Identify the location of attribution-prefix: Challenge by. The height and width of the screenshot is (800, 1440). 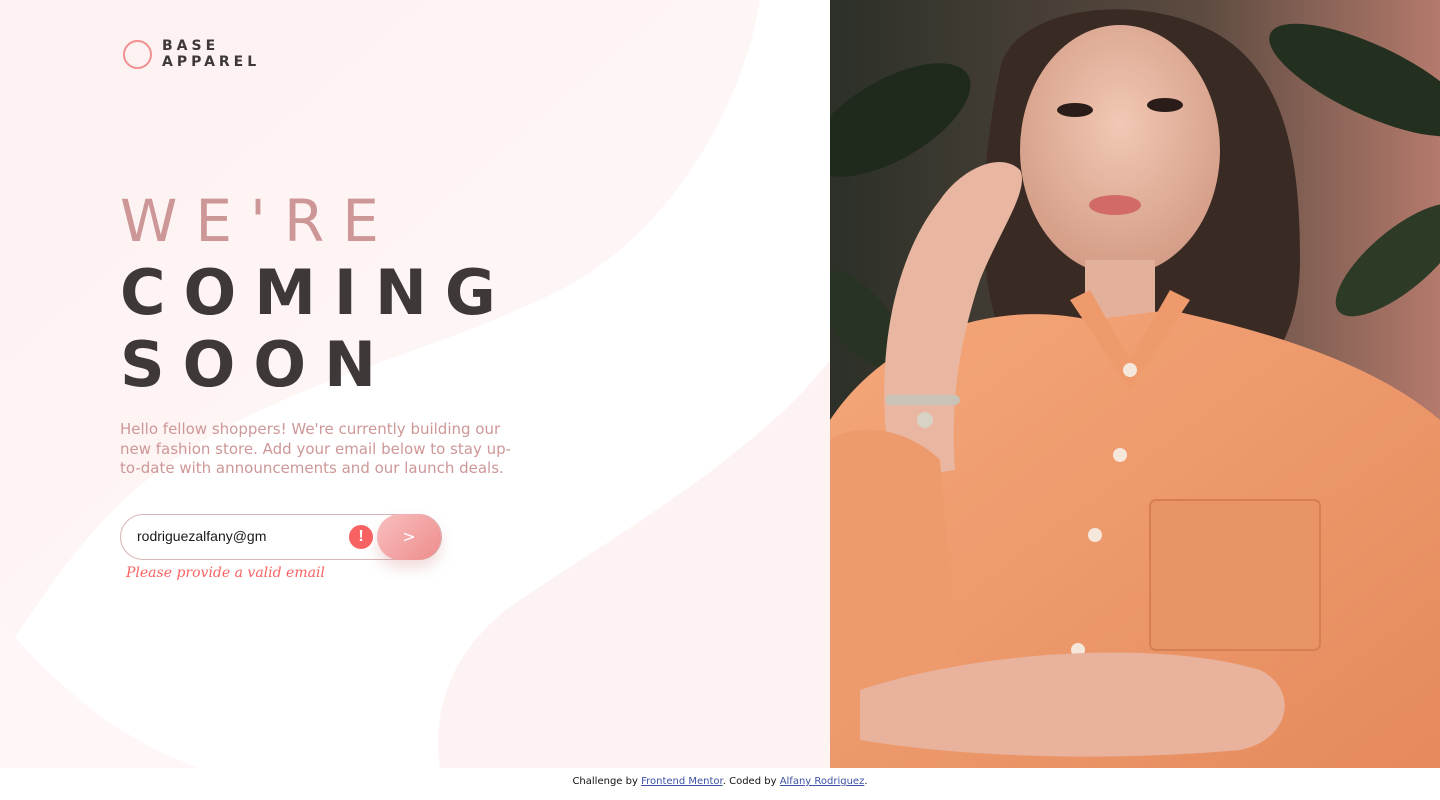
(607, 781).